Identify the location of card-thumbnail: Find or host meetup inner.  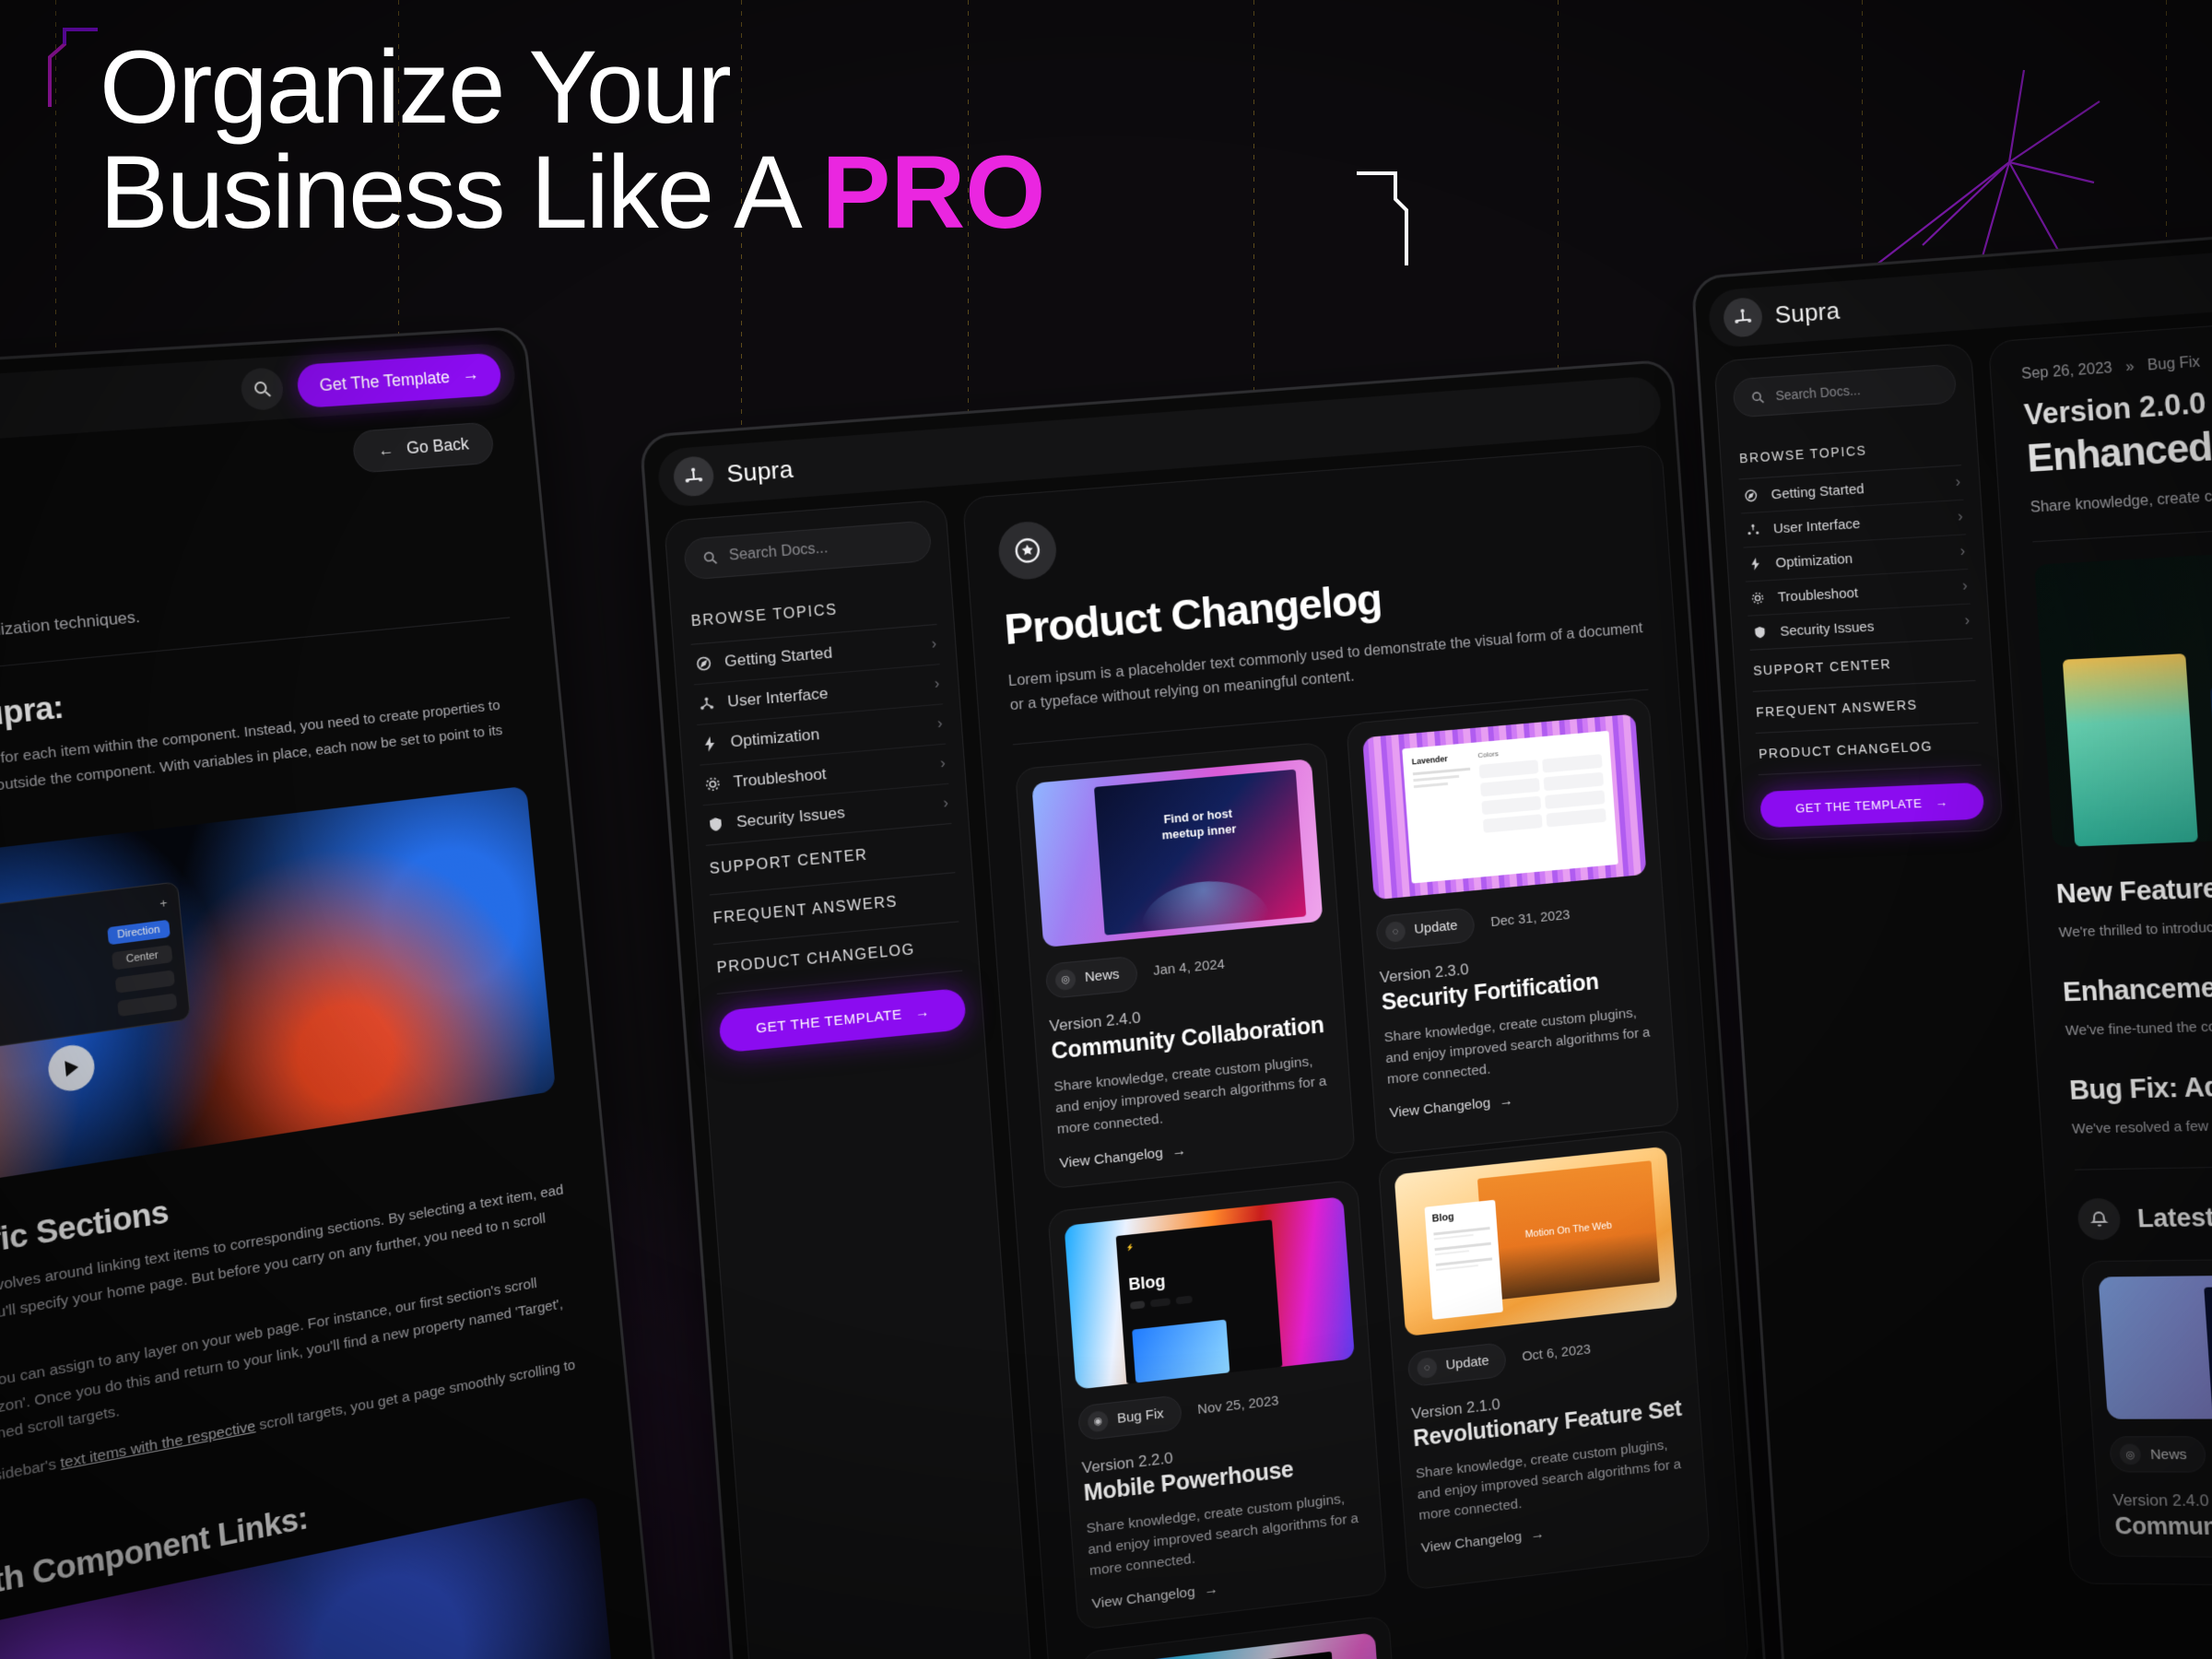
(1177, 852).